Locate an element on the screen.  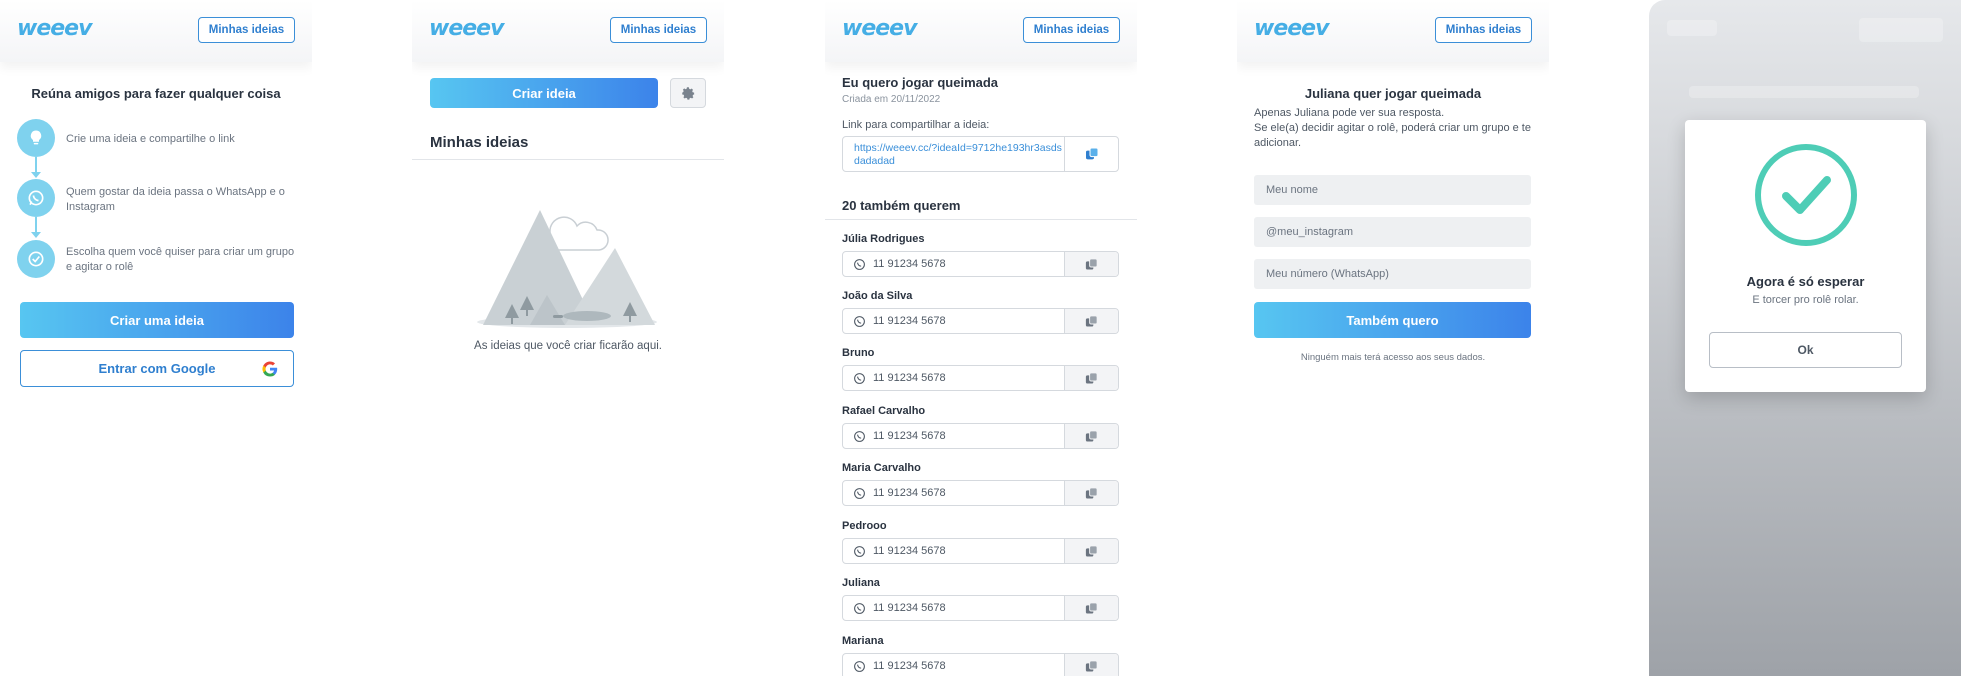
page-title: Juliana quer jogar queimada is located at coordinates (1393, 93).